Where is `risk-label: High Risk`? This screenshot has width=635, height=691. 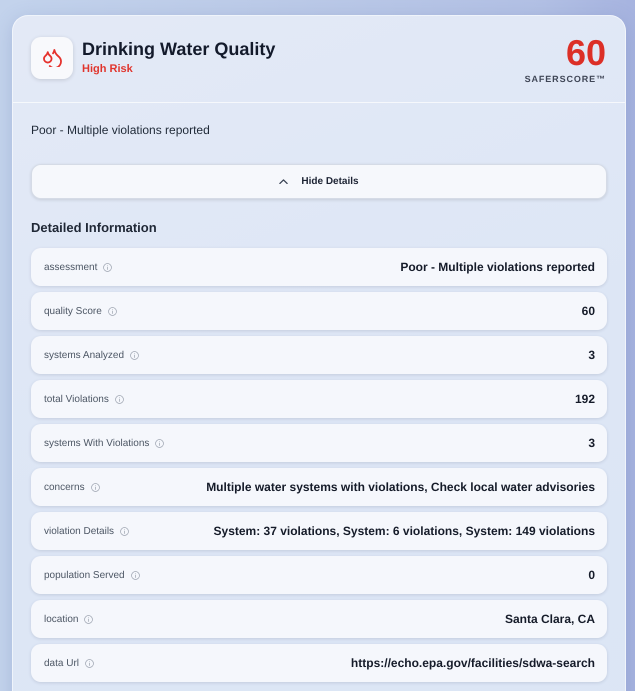
risk-label: High Risk is located at coordinates (108, 69).